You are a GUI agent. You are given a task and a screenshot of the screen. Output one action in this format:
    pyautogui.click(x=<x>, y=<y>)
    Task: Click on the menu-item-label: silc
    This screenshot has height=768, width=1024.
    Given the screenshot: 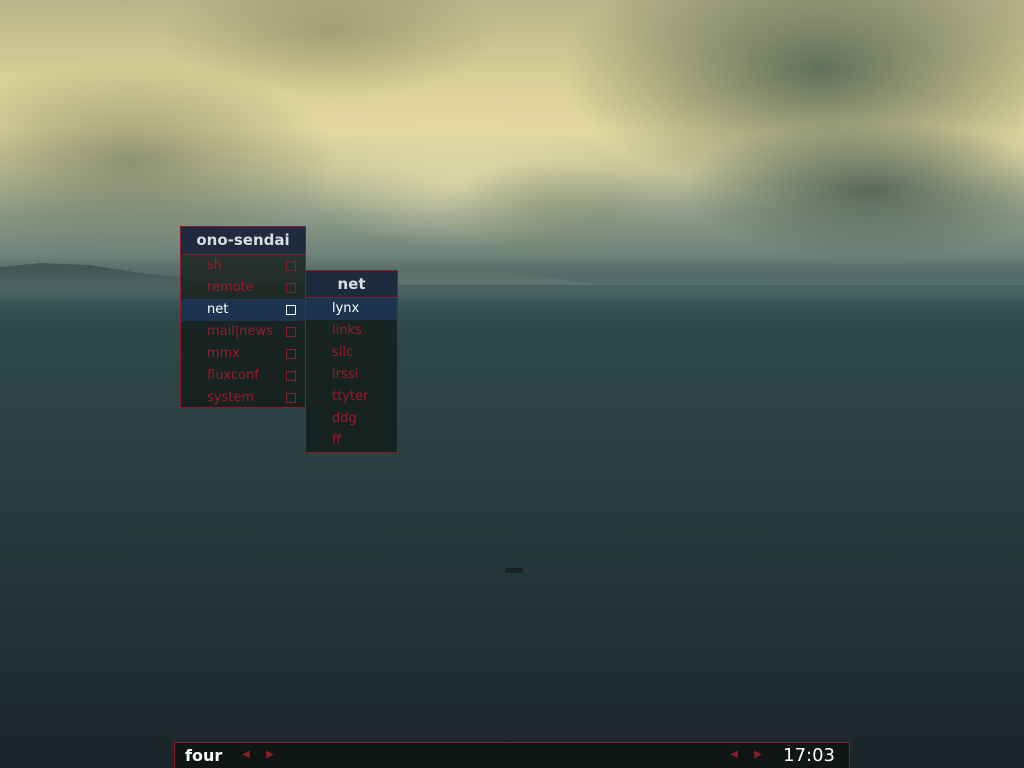 What is the action you would take?
    pyautogui.click(x=343, y=352)
    